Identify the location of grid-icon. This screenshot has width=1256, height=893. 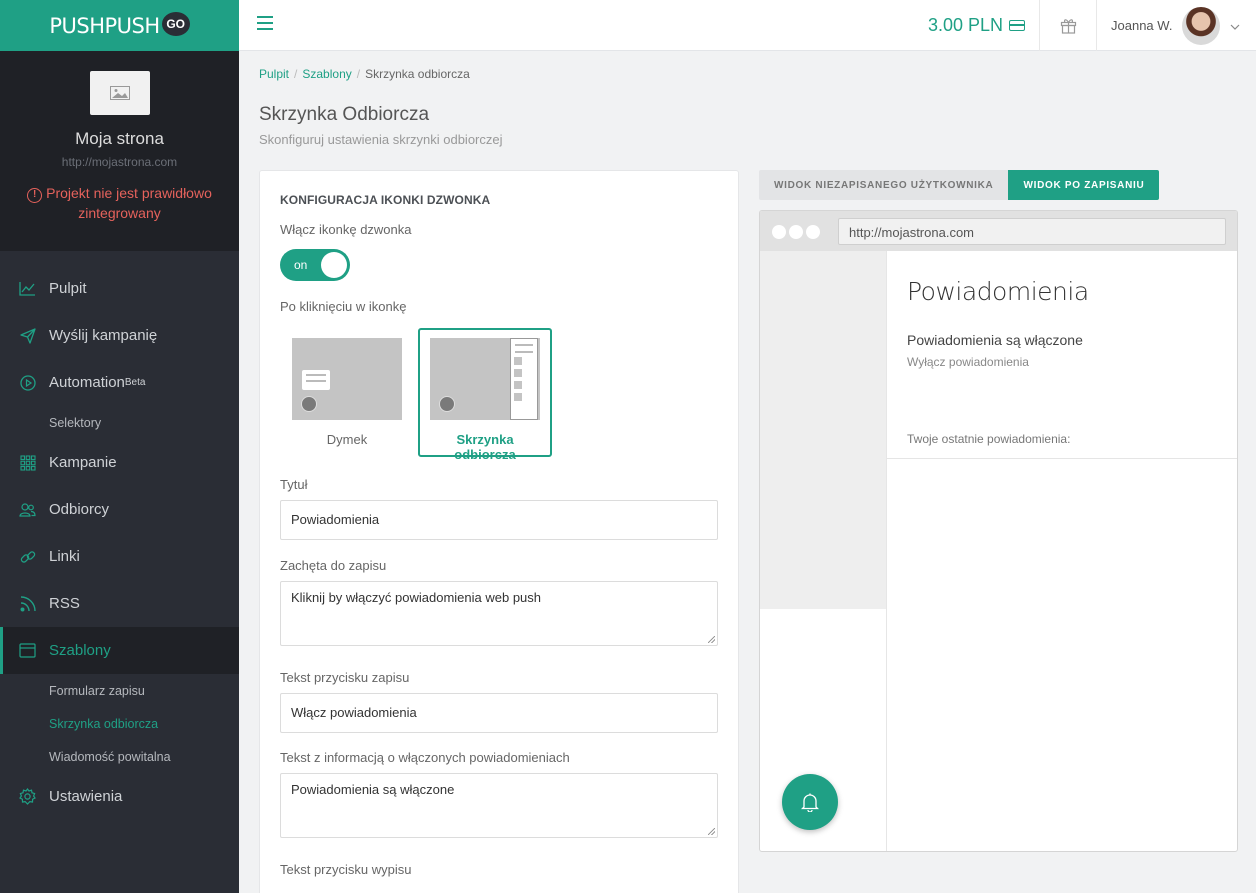
(27, 462).